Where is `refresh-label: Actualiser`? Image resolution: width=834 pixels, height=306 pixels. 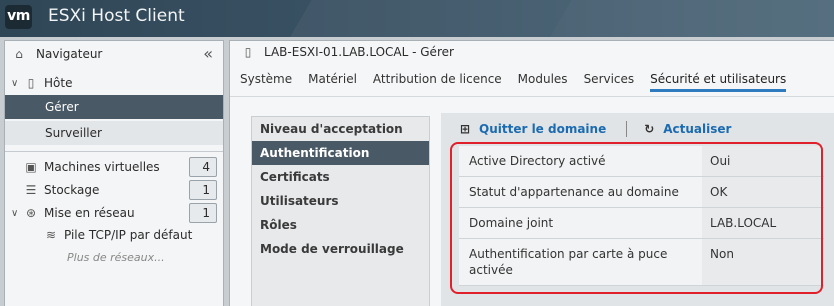 refresh-label: Actualiser is located at coordinates (697, 129).